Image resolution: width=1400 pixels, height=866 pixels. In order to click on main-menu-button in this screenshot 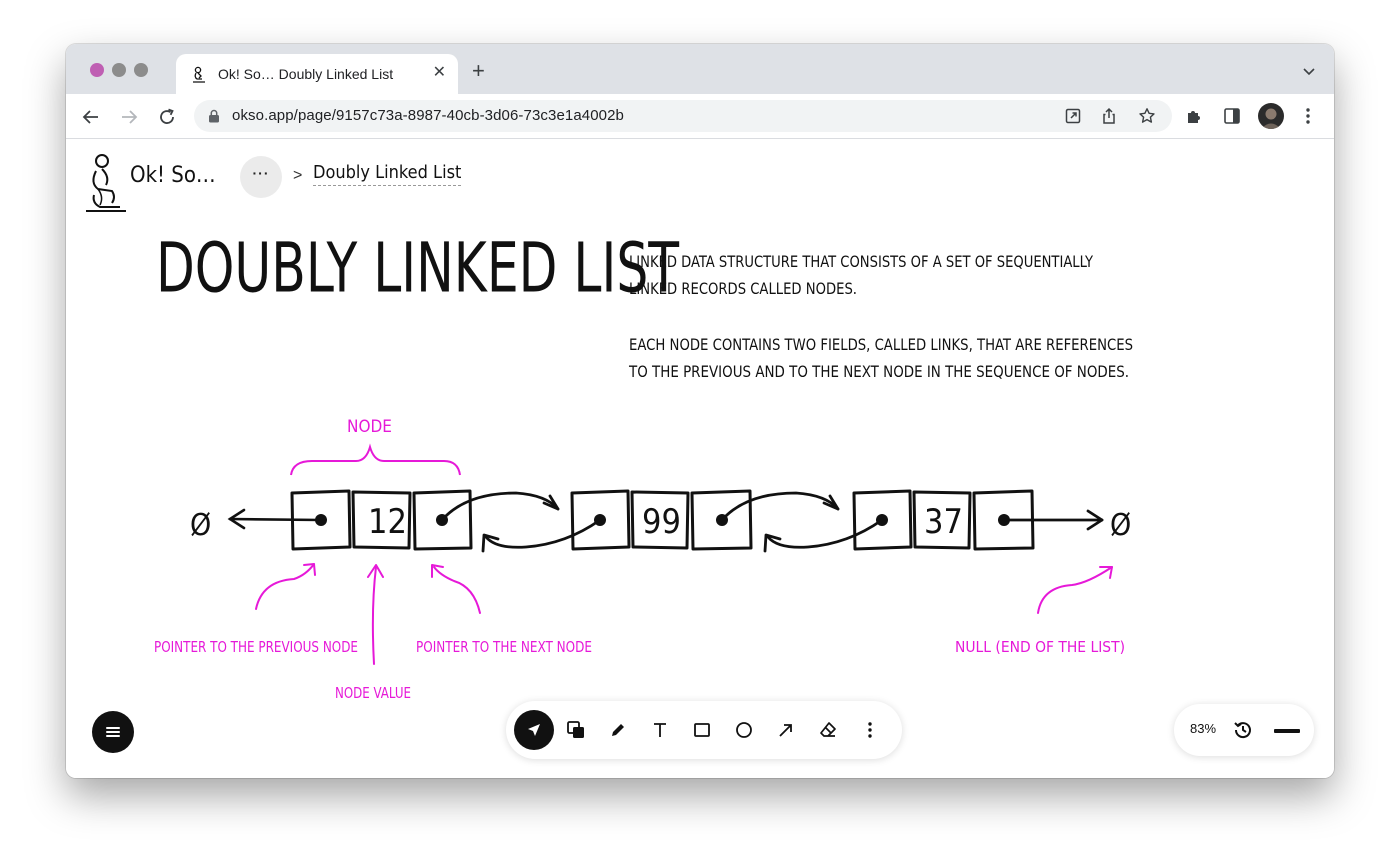, I will do `click(113, 732)`.